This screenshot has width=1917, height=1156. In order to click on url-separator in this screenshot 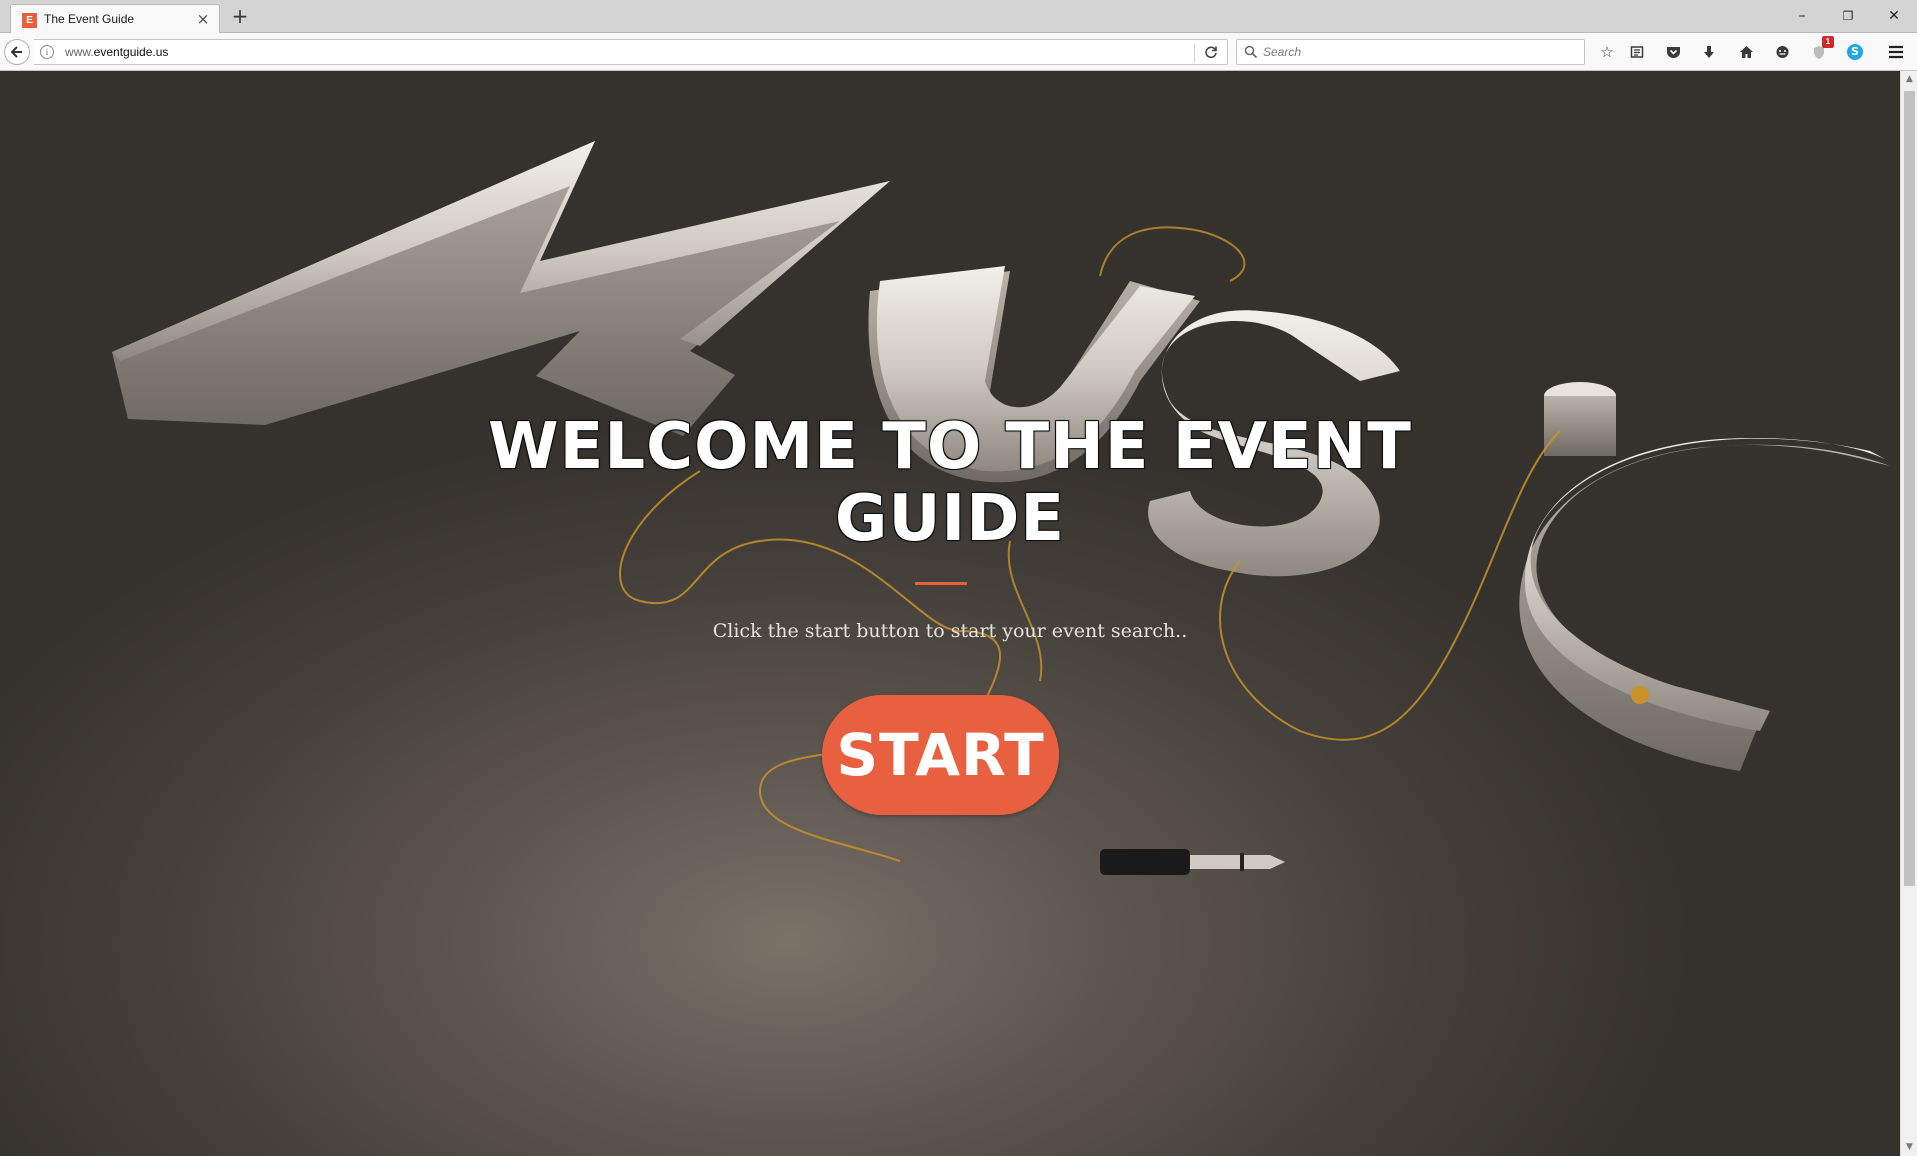, I will do `click(1194, 53)`.